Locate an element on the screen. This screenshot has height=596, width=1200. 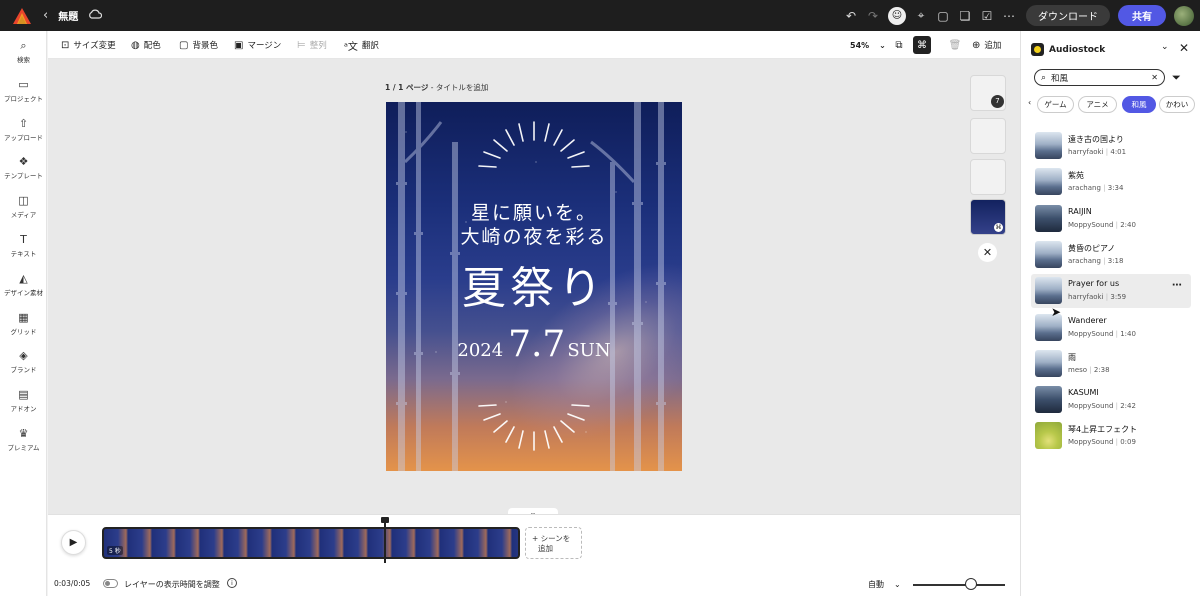
more-icon: ⋯ is located at coordinates (1009, 16).